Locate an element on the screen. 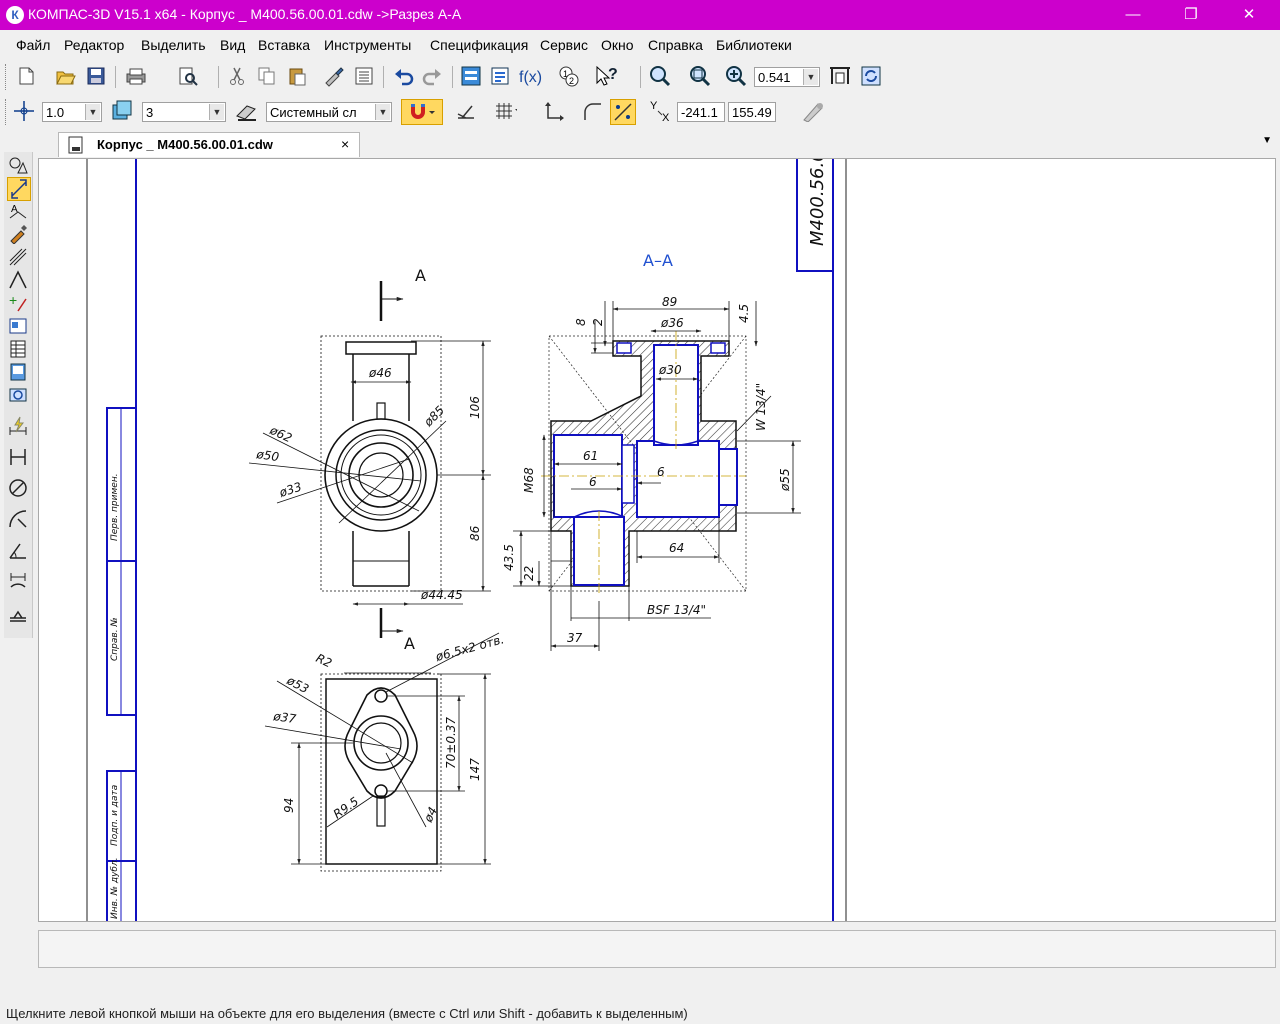 The height and width of the screenshot is (1024, 1280). menu-view: Вид is located at coordinates (232, 45).